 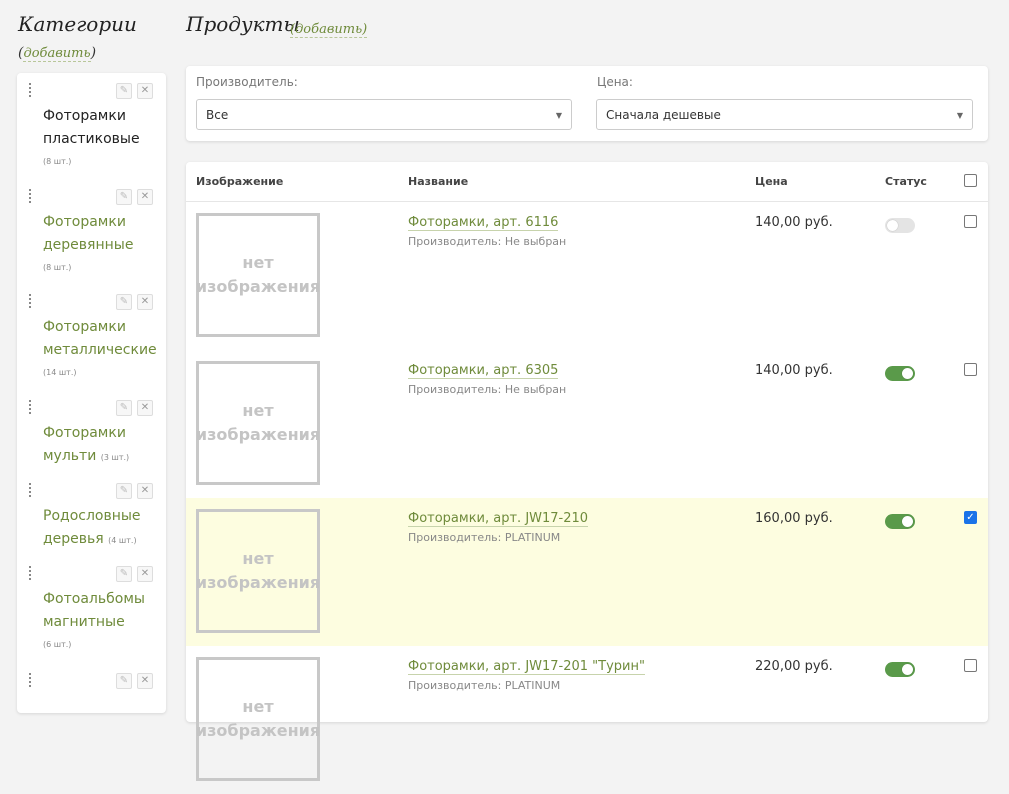 I want to click on product-name-link: Фоторамки, арт. 6116, so click(x=483, y=223).